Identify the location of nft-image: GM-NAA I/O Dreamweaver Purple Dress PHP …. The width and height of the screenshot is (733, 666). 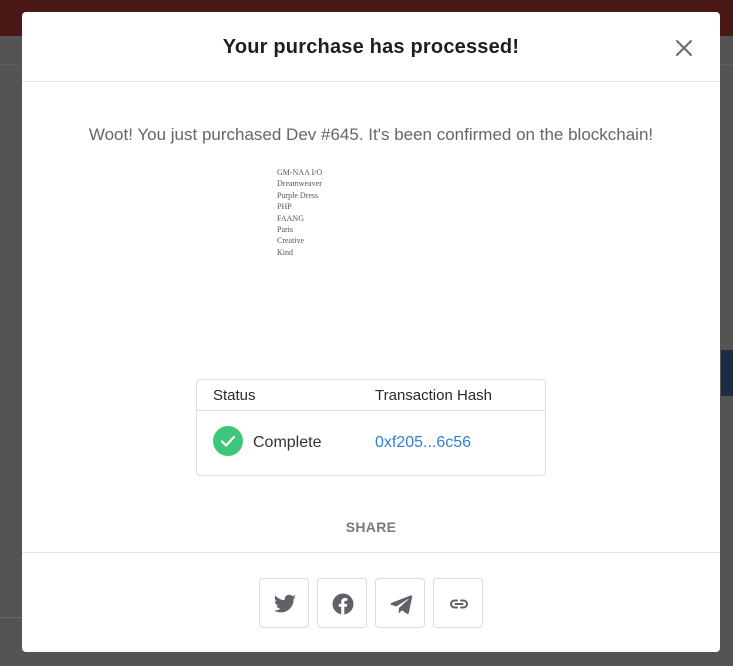
(337, 217).